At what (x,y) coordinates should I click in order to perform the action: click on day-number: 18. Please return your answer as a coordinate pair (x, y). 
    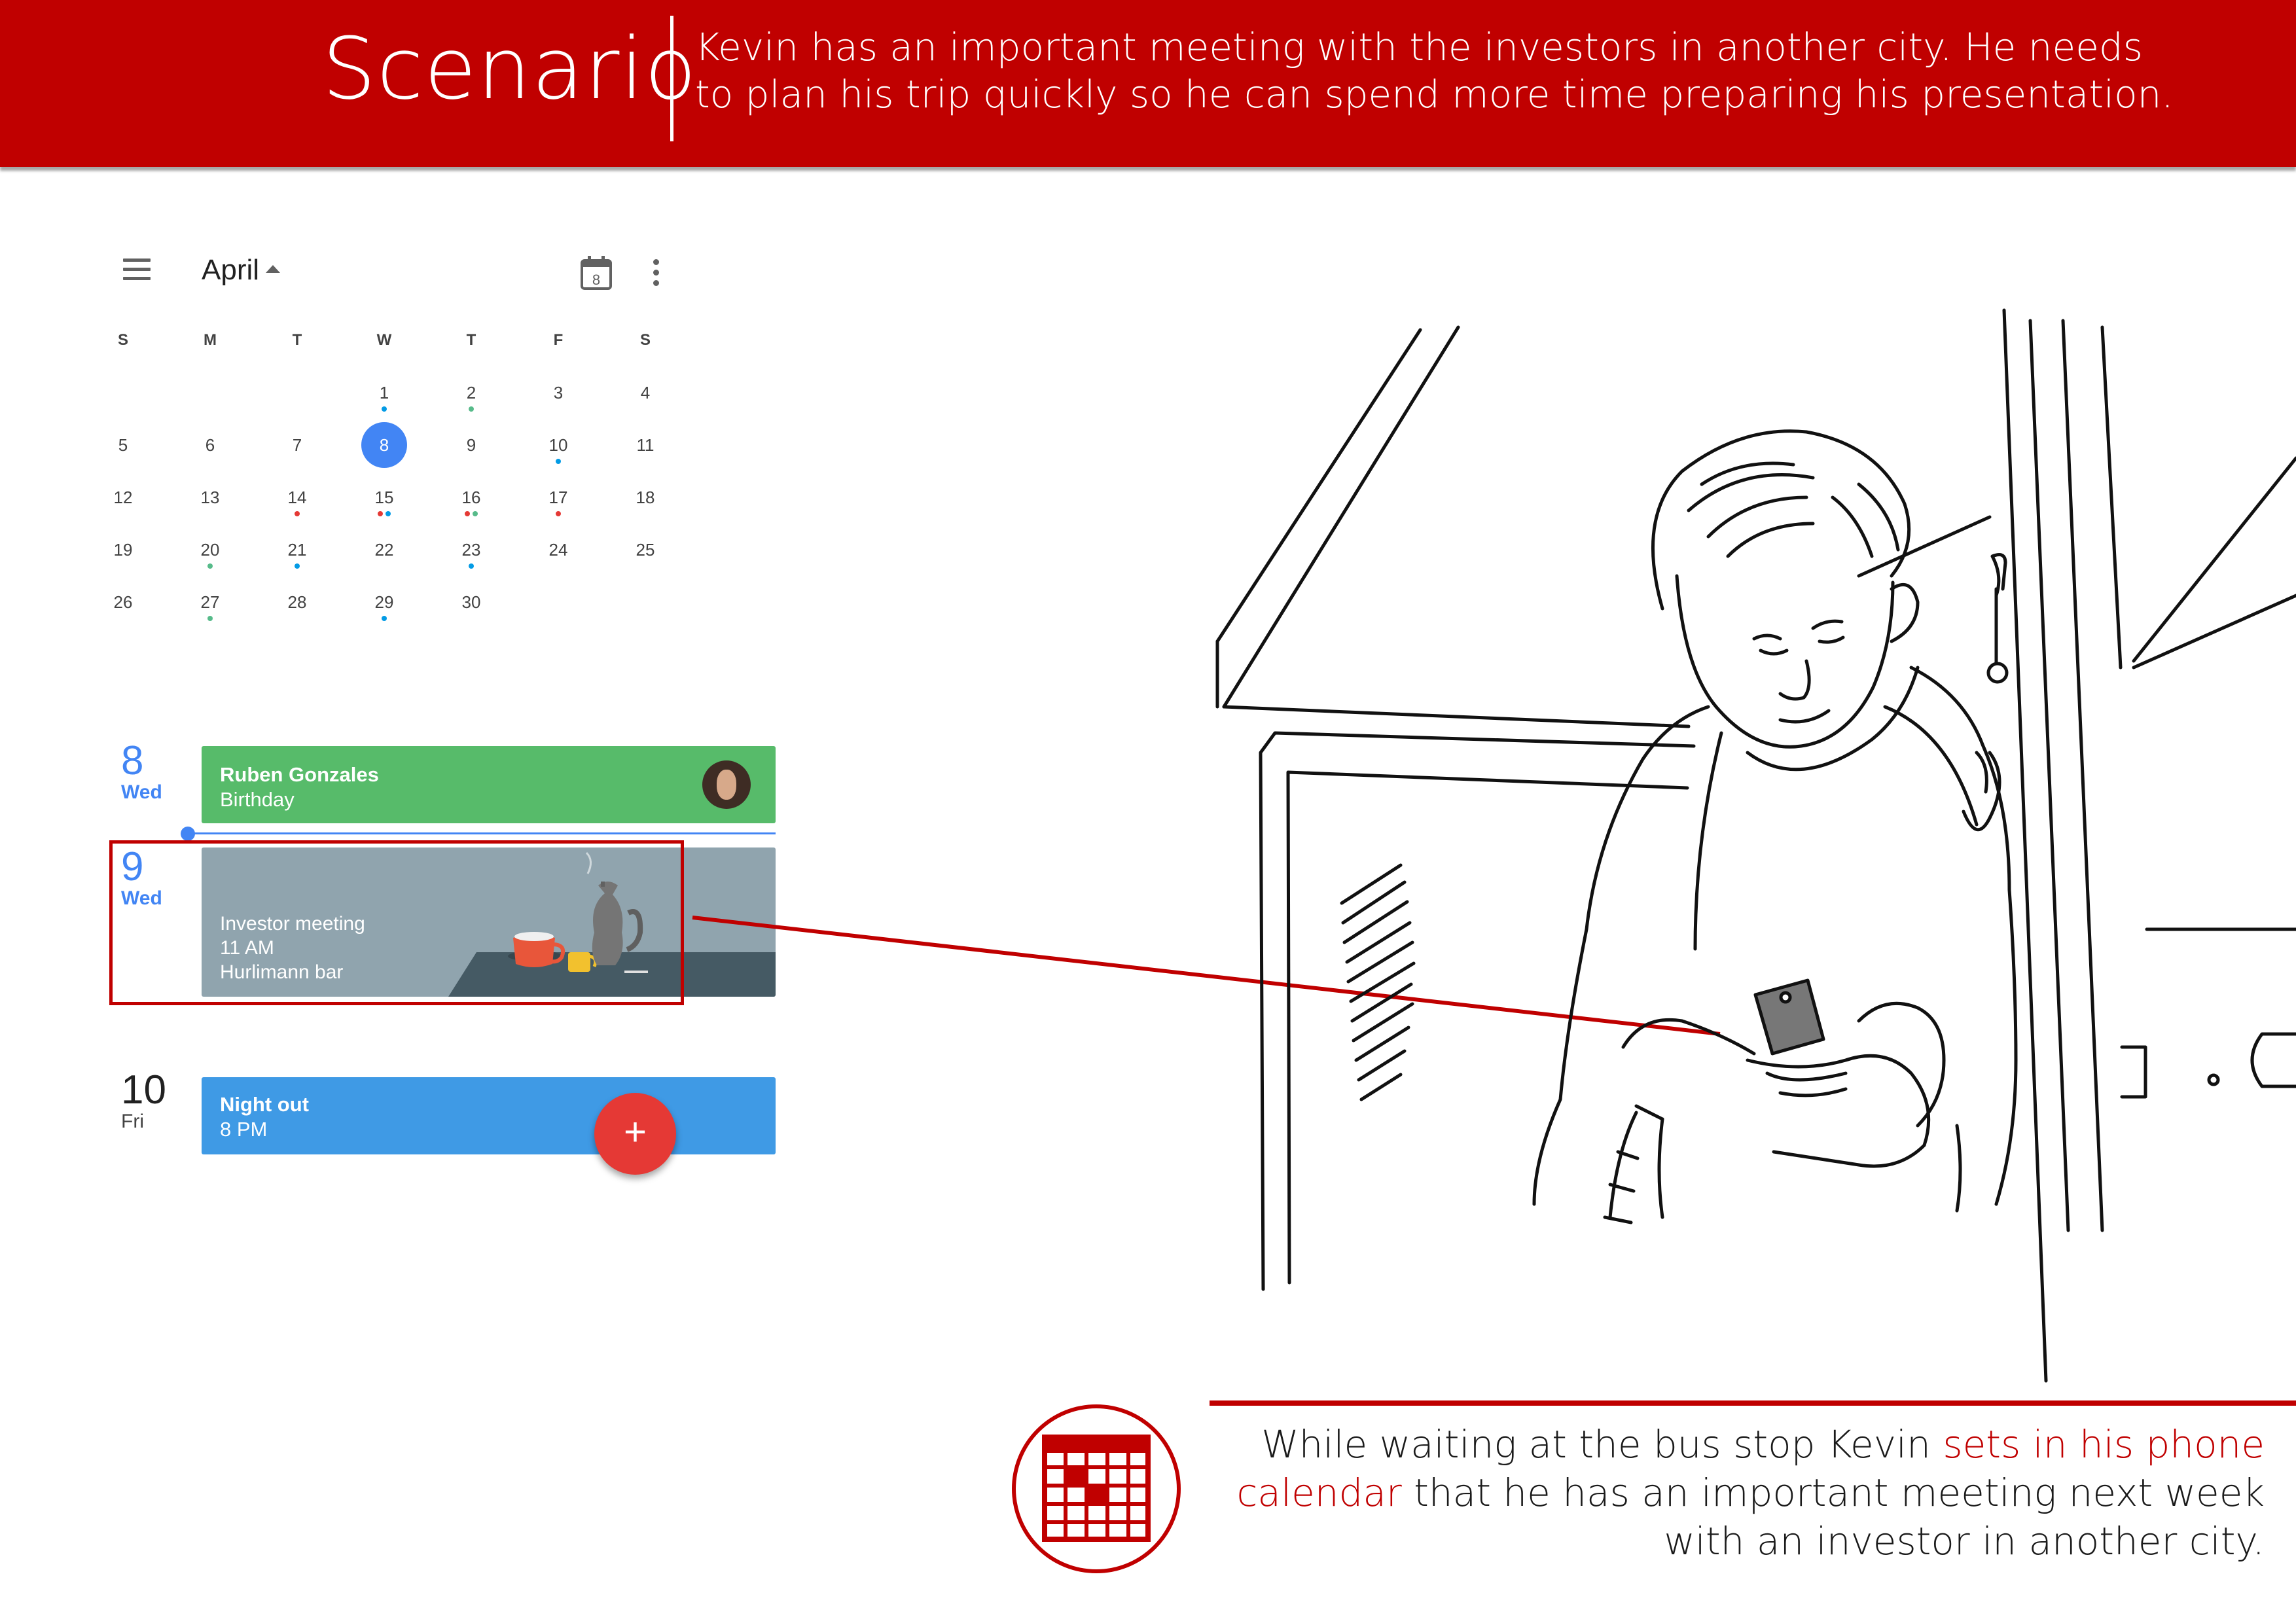
    Looking at the image, I should click on (645, 497).